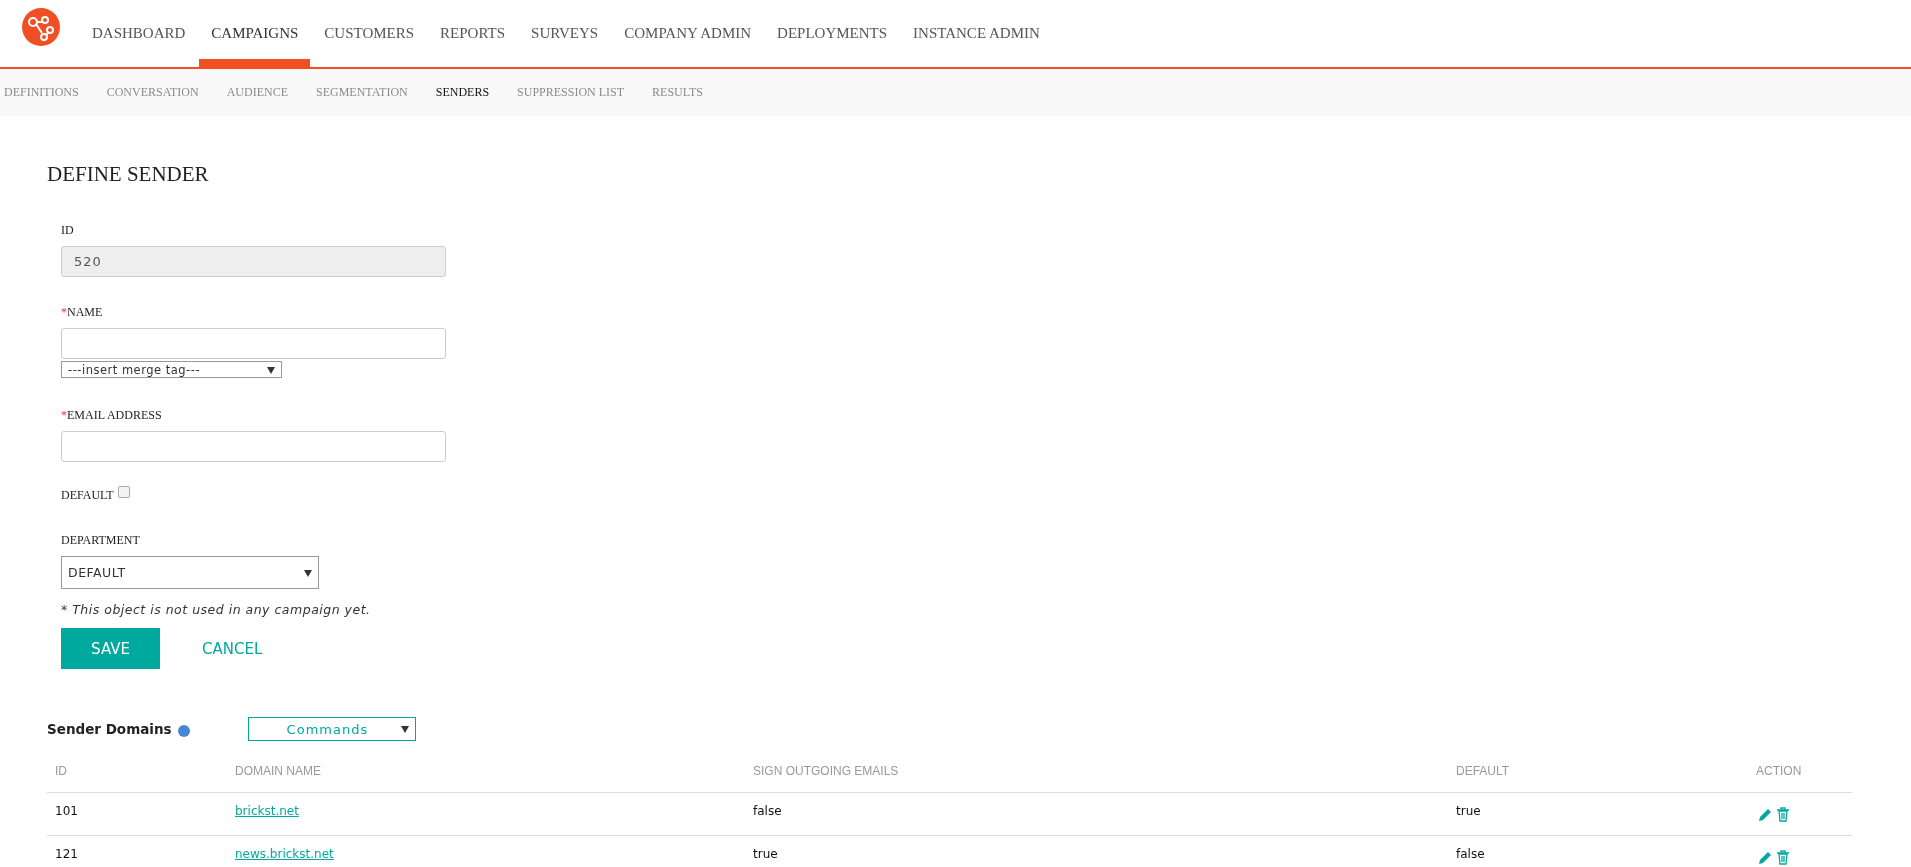 This screenshot has height=867, width=1911. What do you see at coordinates (61, 770) in the screenshot?
I see `column-header: ID` at bounding box center [61, 770].